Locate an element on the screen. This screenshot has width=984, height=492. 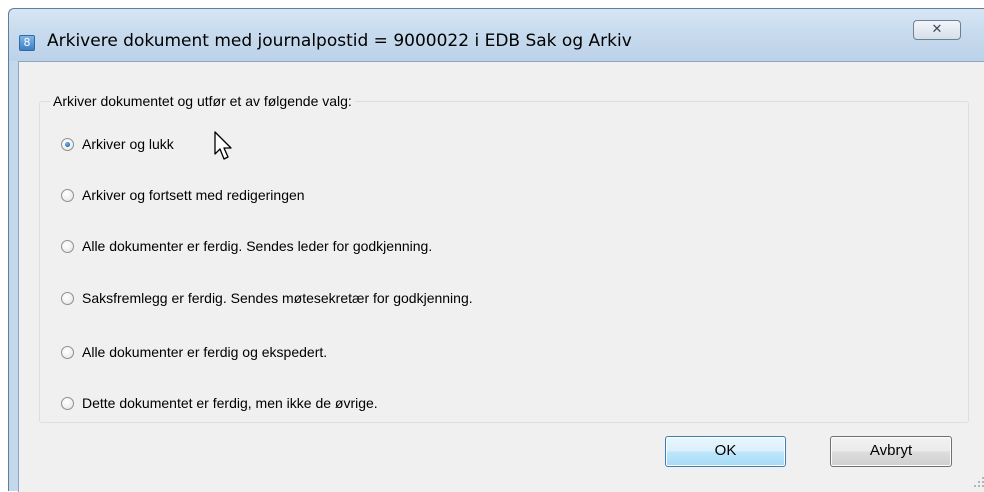
option-ferdig-og-ekspedert: Alle dokumenter er ferdig og ekspedert. is located at coordinates (194, 352).